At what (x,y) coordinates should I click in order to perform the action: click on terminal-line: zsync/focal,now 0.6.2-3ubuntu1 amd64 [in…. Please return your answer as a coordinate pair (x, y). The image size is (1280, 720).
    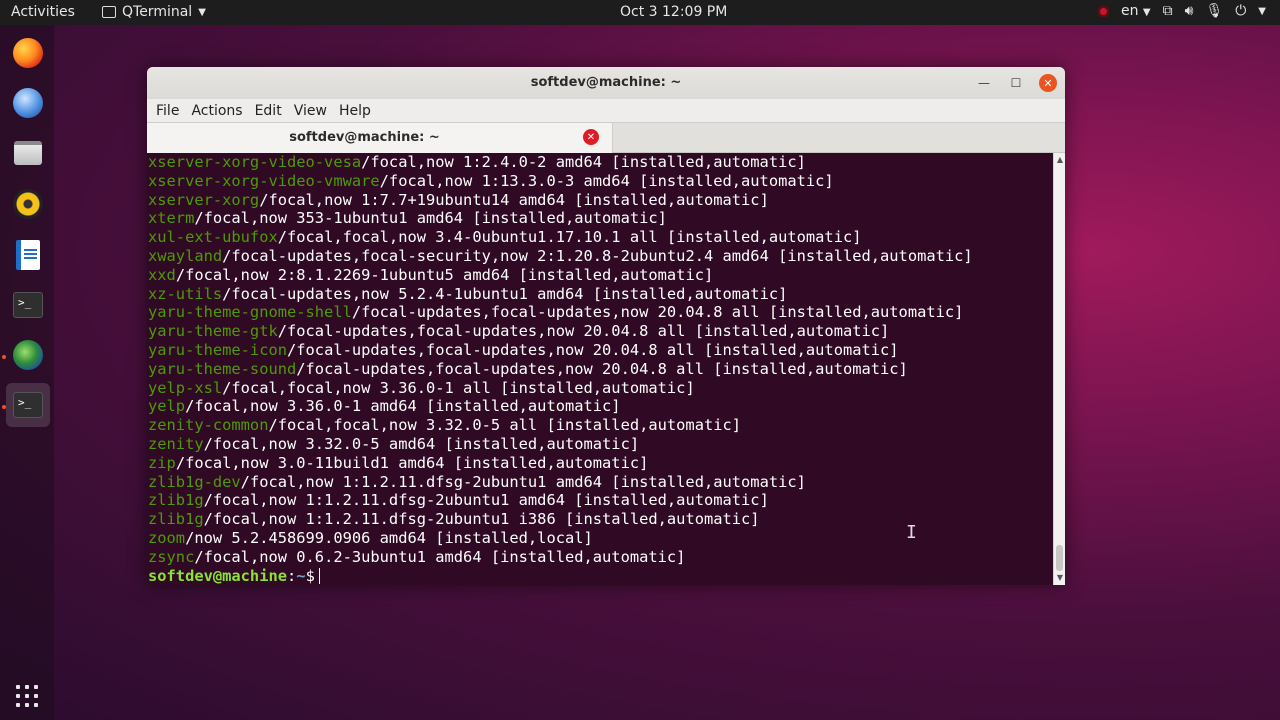
    Looking at the image, I should click on (600, 557).